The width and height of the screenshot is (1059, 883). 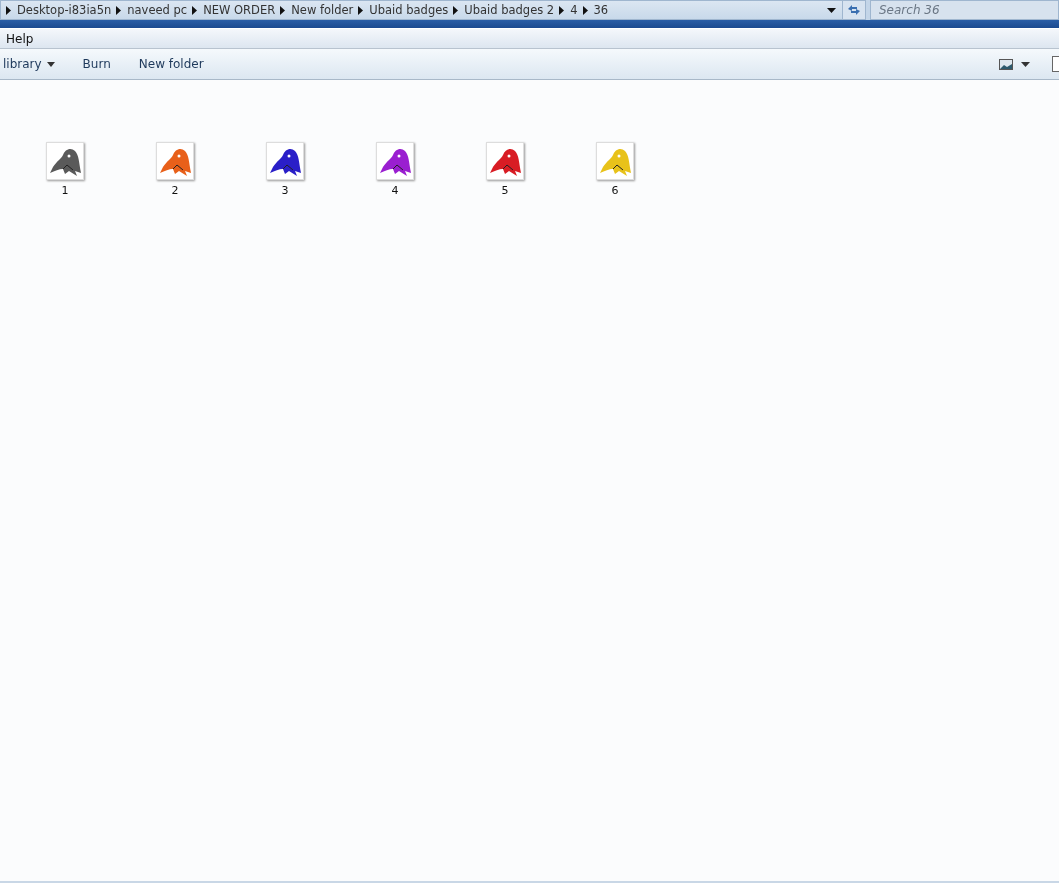 I want to click on toolbar-dropdown: library, so click(x=34, y=64).